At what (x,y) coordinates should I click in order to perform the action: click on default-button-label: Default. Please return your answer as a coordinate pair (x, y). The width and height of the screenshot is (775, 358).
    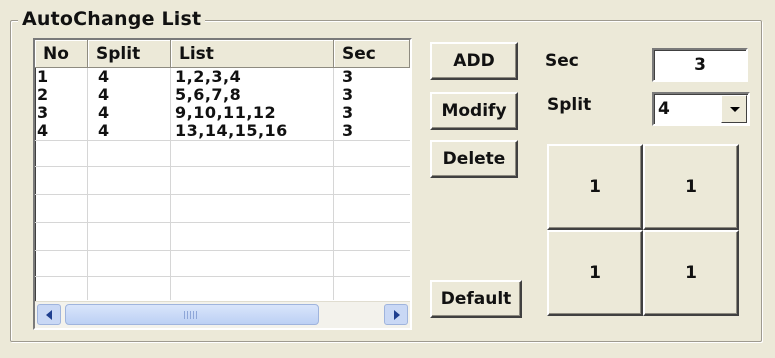
    Looking at the image, I should click on (476, 299).